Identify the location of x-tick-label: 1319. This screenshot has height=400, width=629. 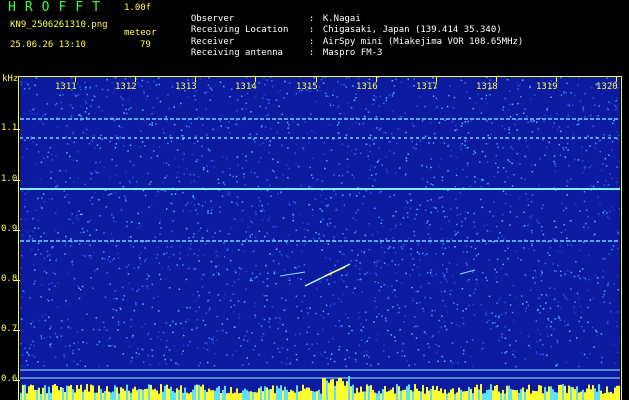
(547, 87).